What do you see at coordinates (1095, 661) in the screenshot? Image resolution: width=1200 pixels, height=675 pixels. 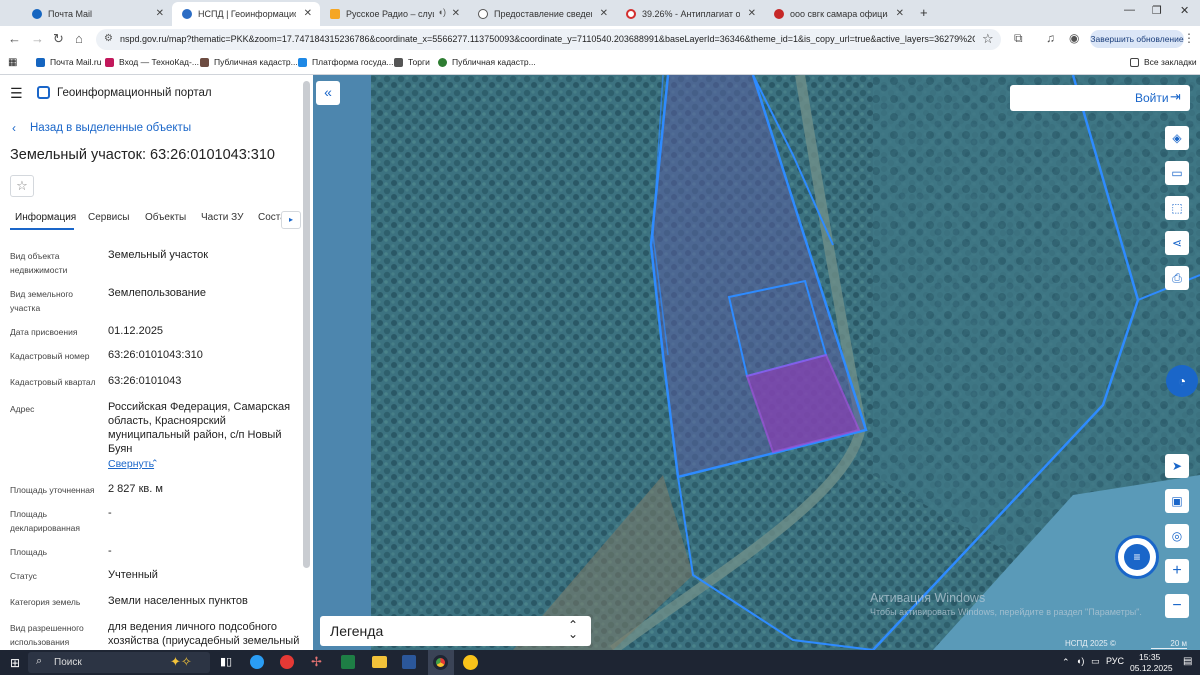 I see `network-icon: ▭` at bounding box center [1095, 661].